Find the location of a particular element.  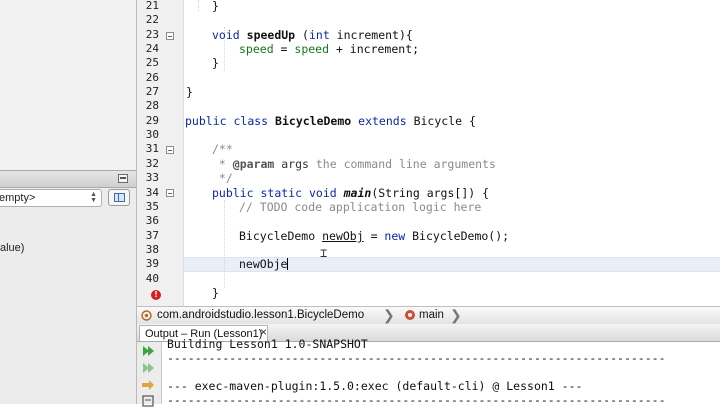

code-token: increment){ is located at coordinates (371, 35).